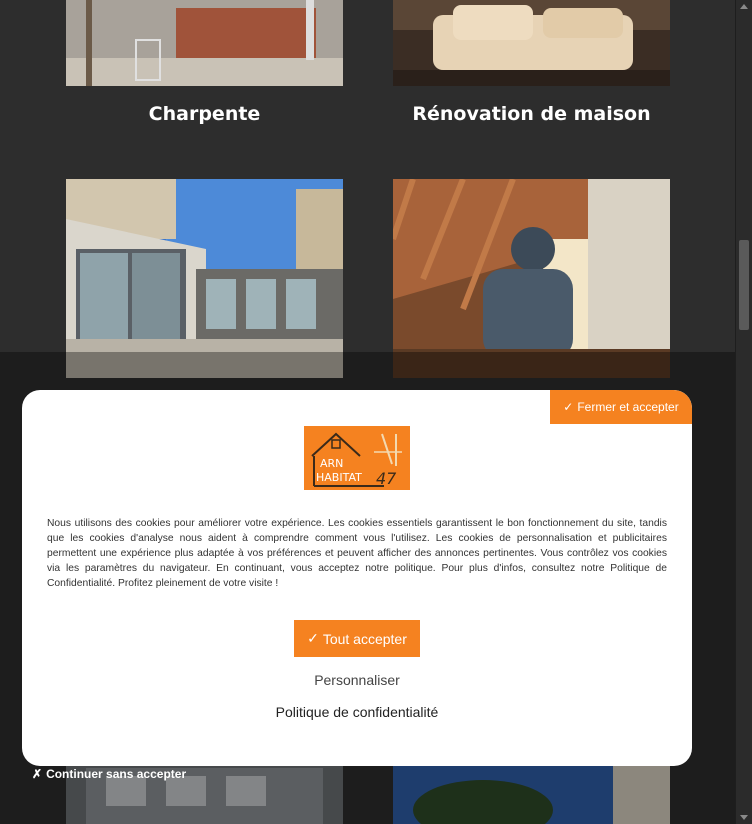 Image resolution: width=752 pixels, height=824 pixels. What do you see at coordinates (331, 463) in the screenshot?
I see `logo-text-arn: ARN` at bounding box center [331, 463].